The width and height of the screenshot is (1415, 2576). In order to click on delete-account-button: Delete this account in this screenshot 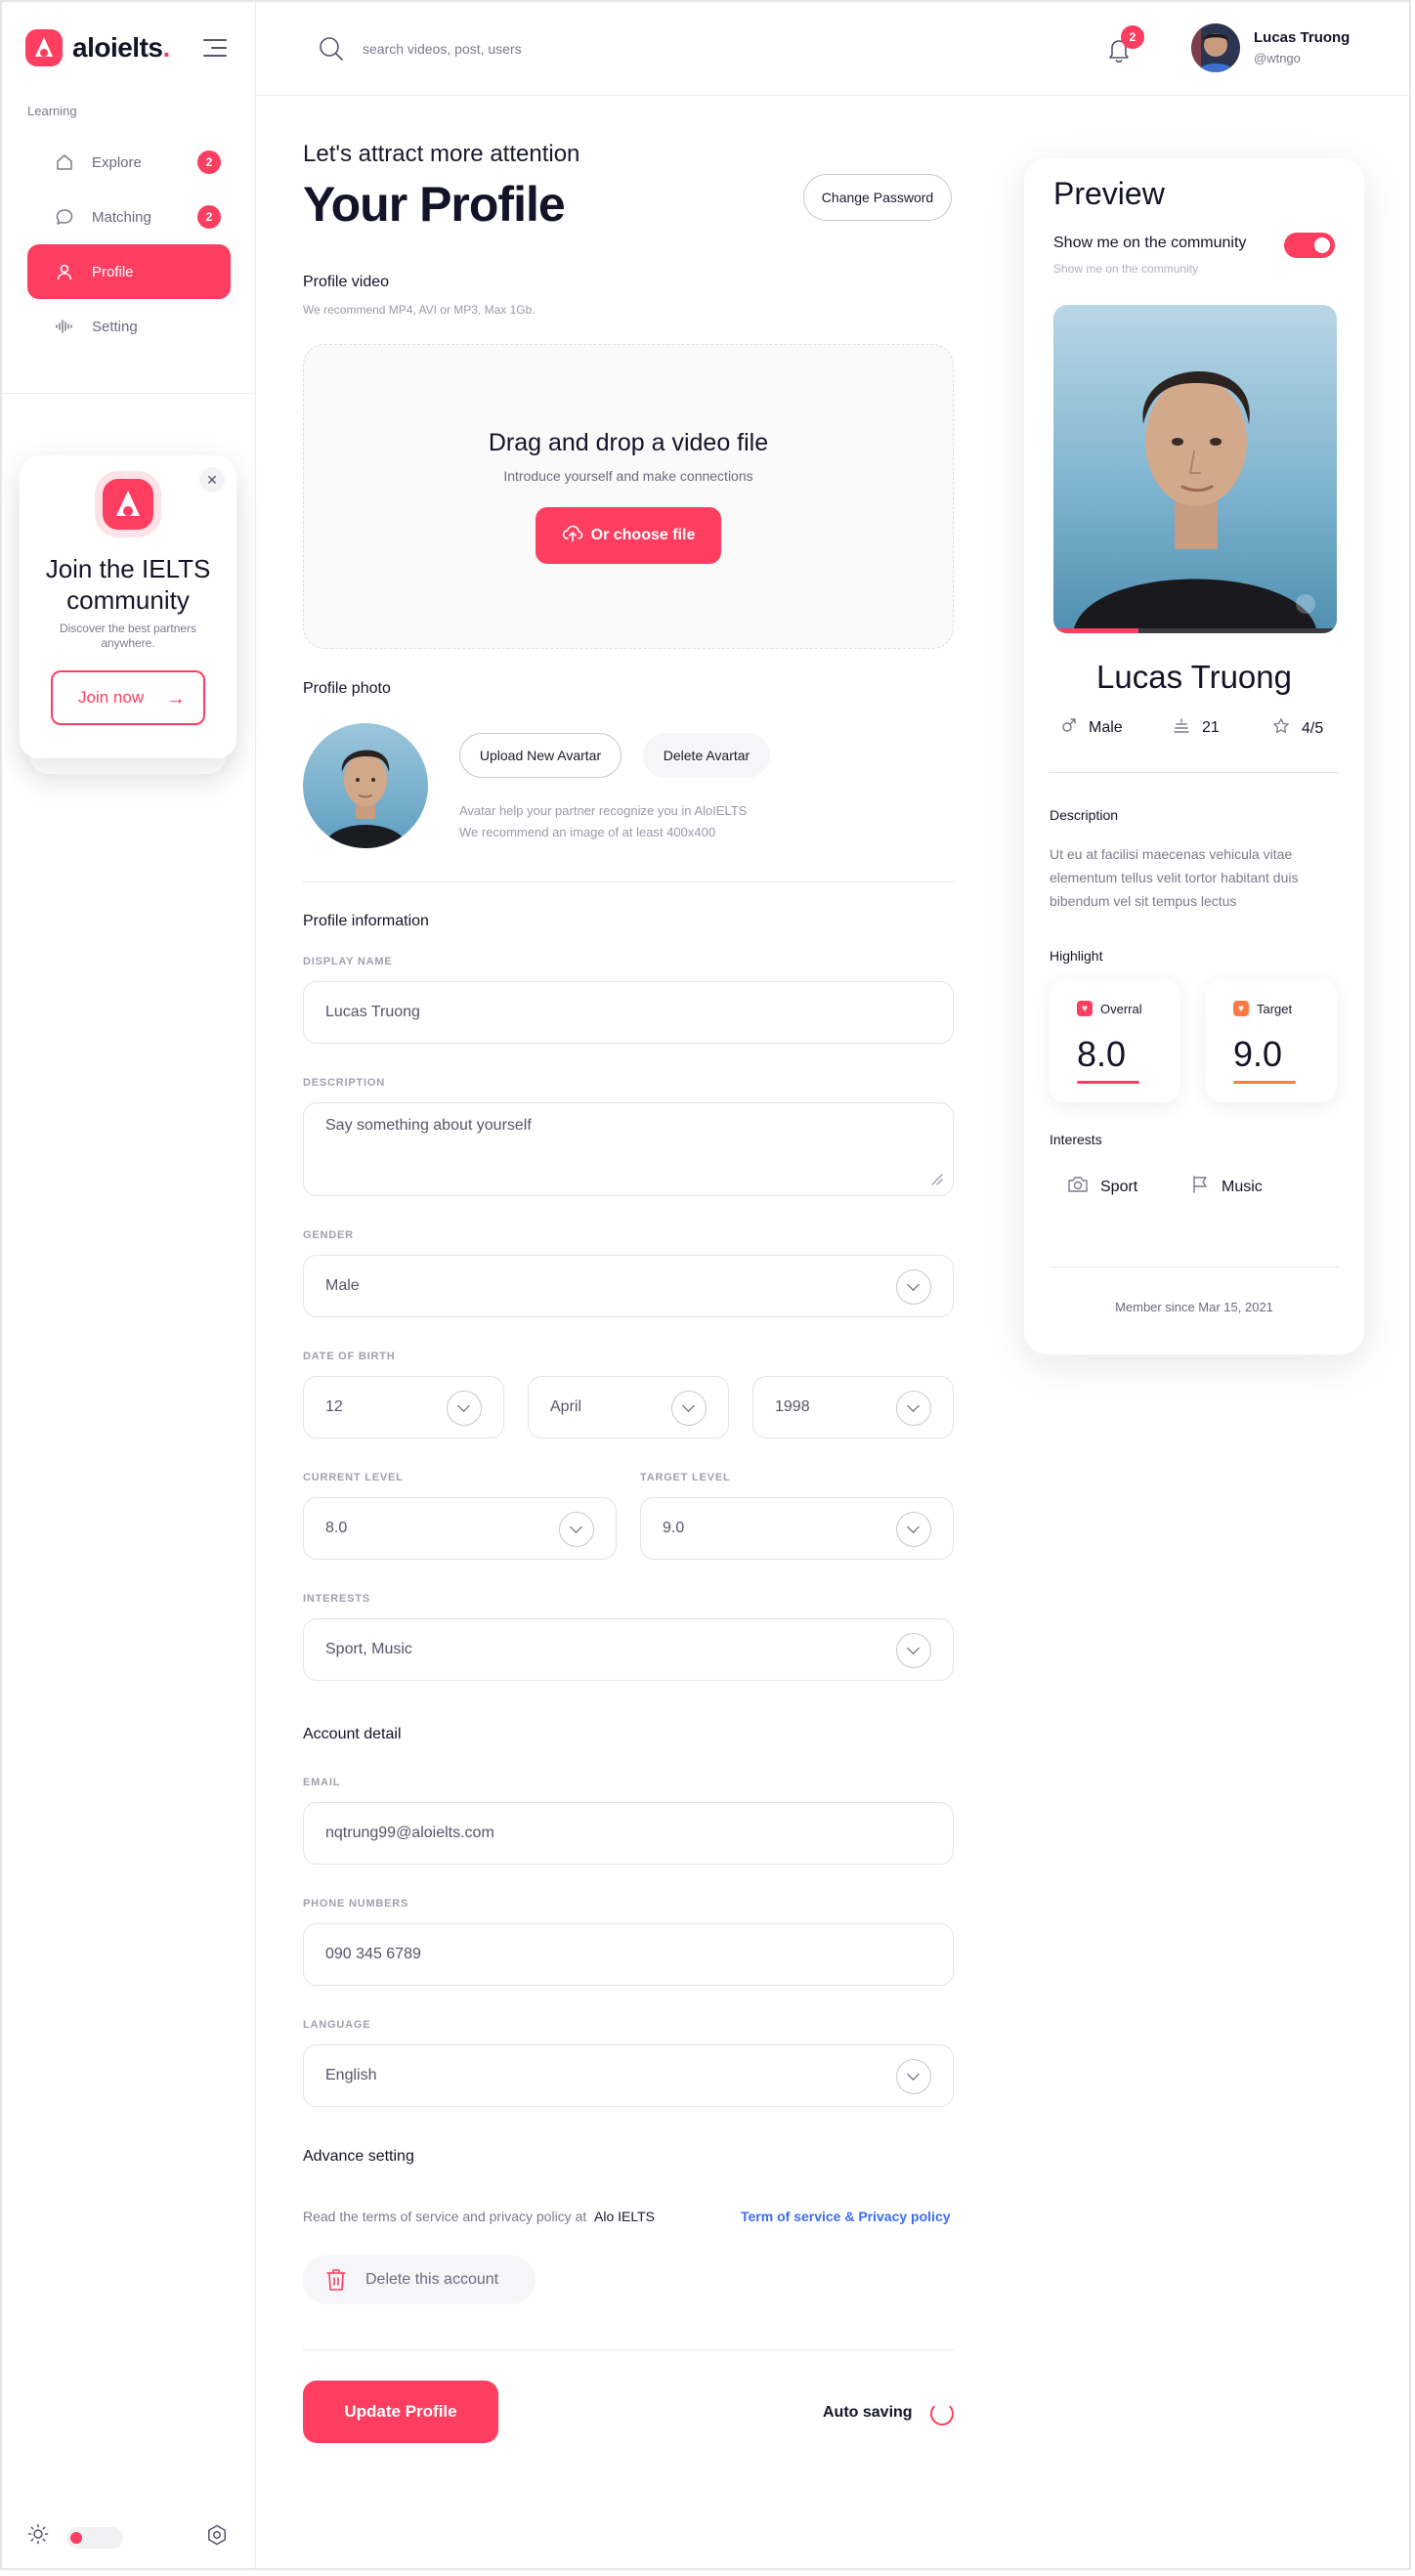, I will do `click(419, 2279)`.